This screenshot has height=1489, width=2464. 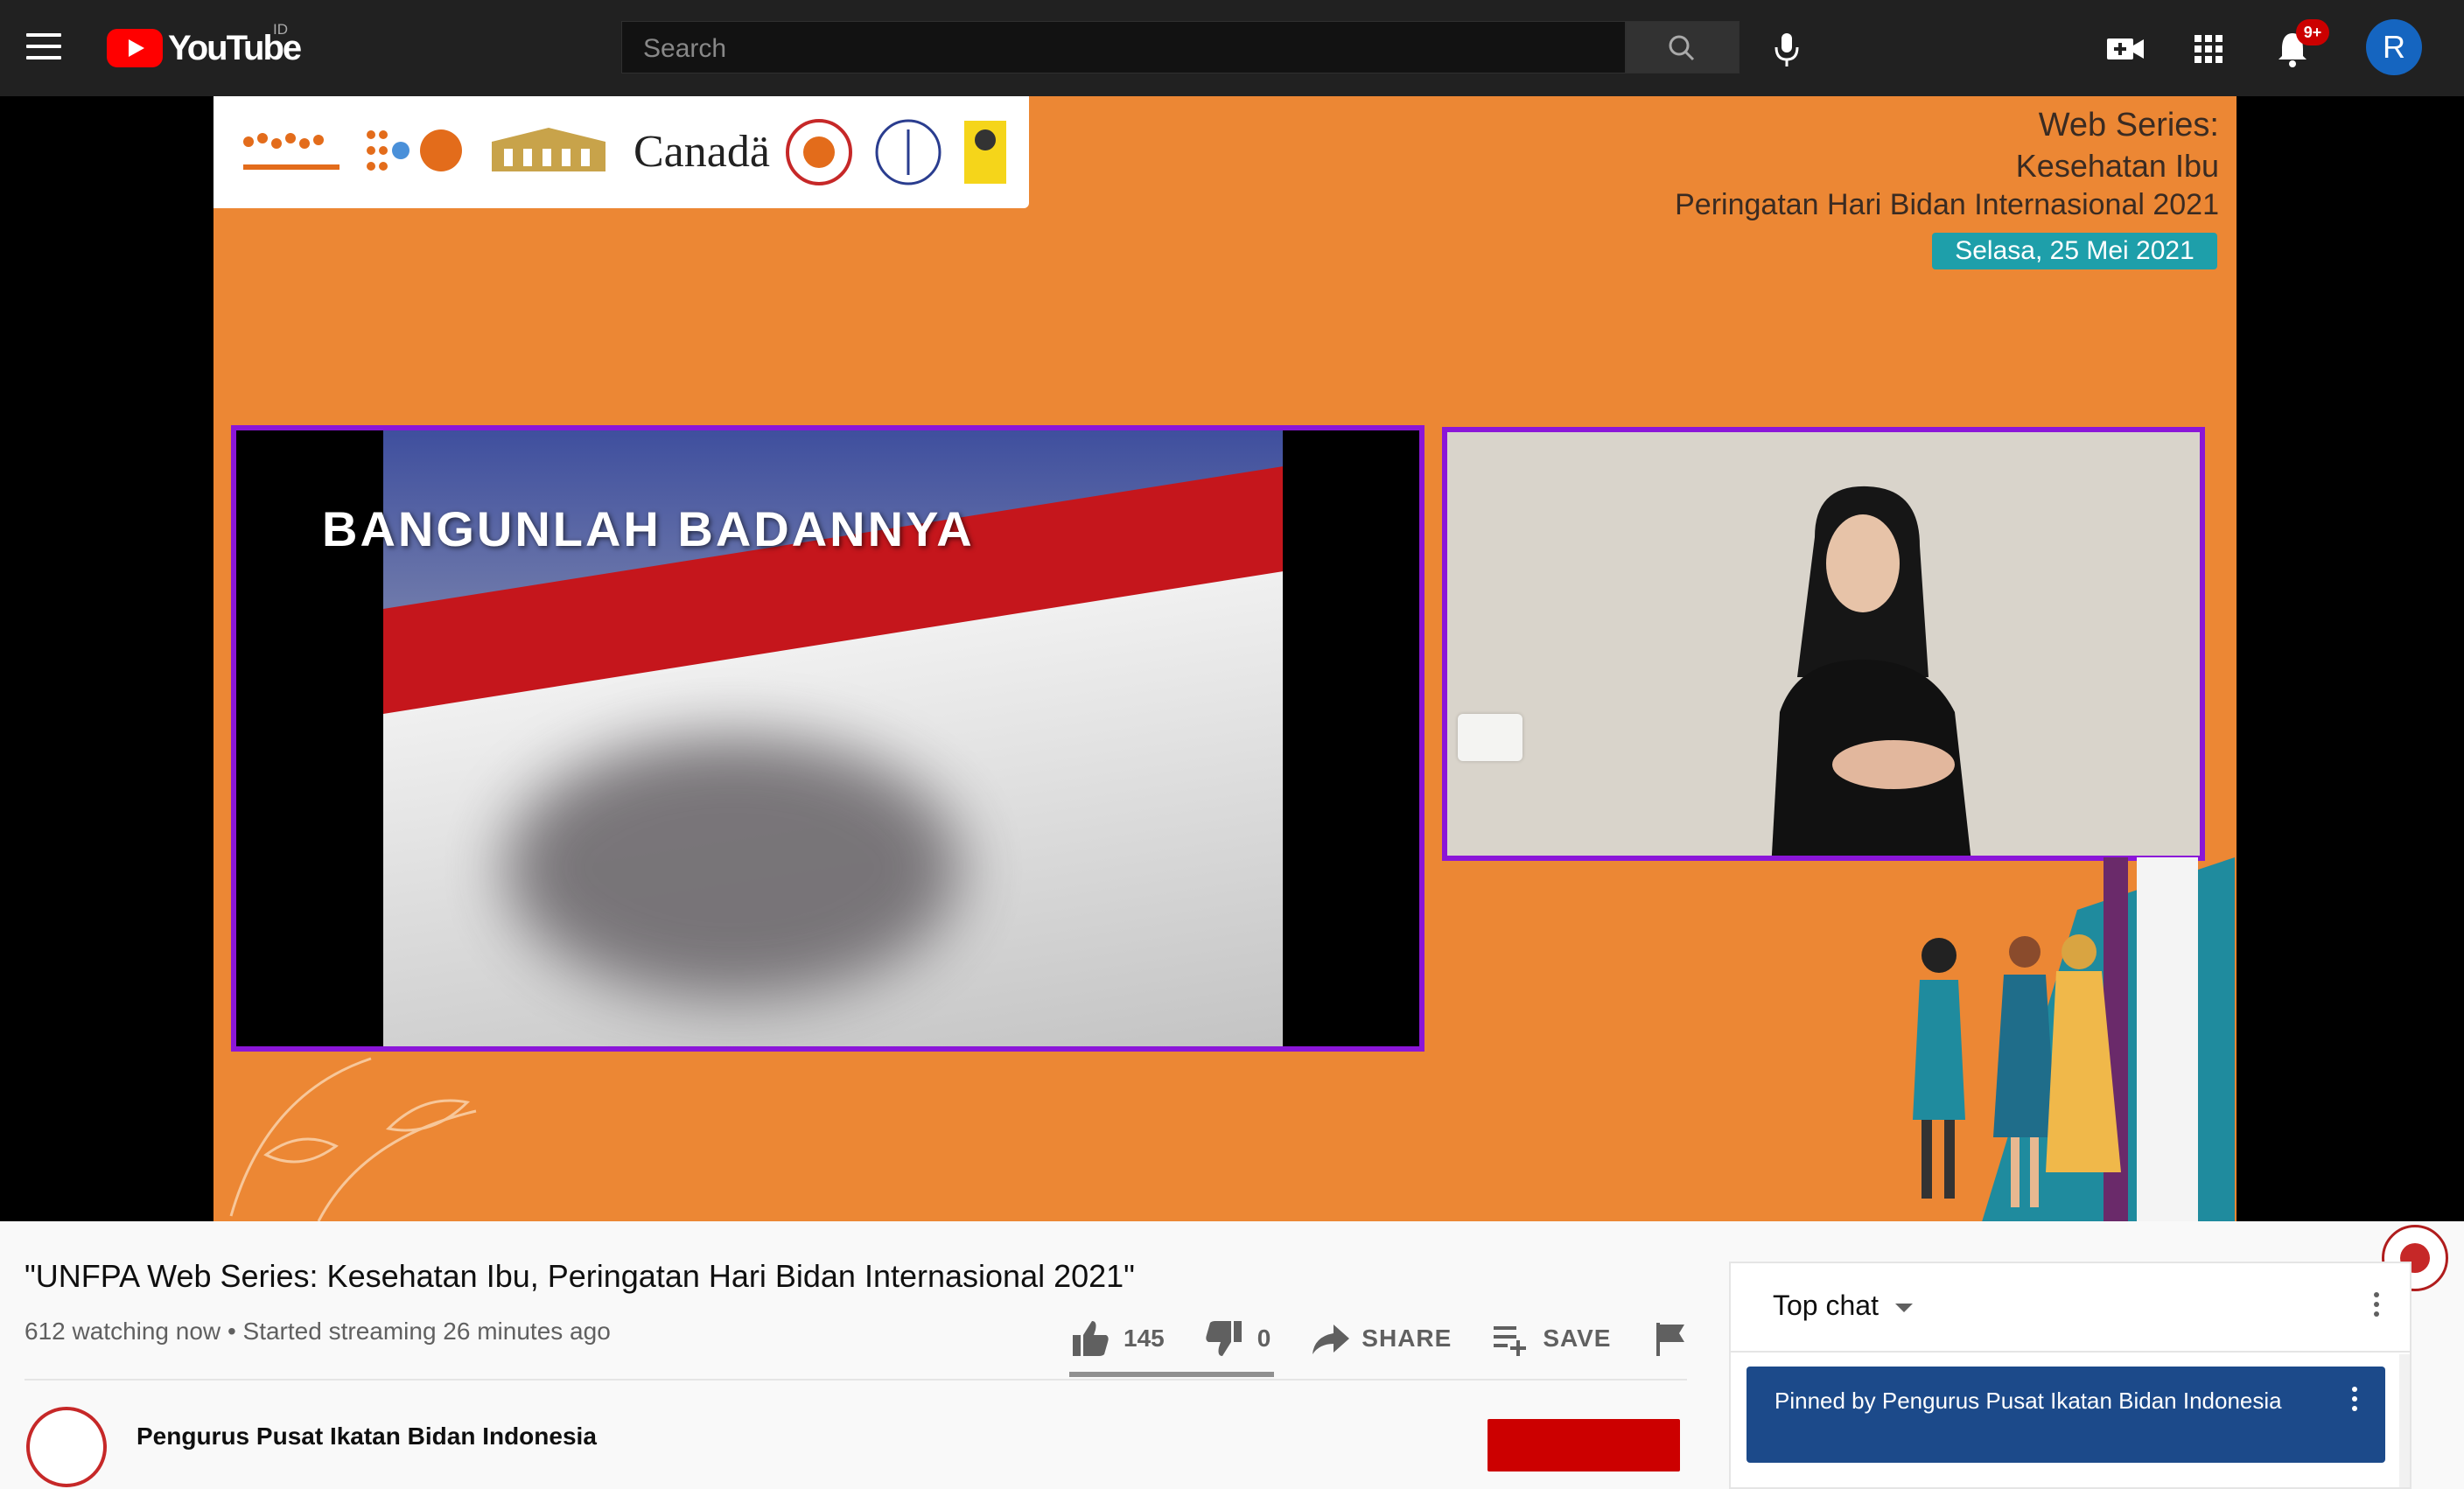 I want to click on interpreter-figure, so click(x=1871, y=671).